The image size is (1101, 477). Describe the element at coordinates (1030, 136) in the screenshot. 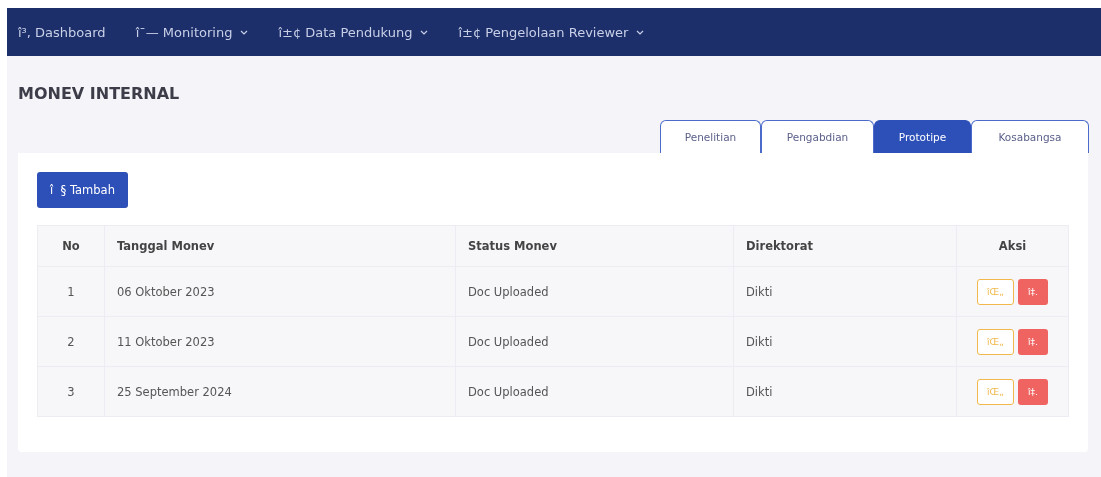

I see `tab: Kosabangsa` at that location.